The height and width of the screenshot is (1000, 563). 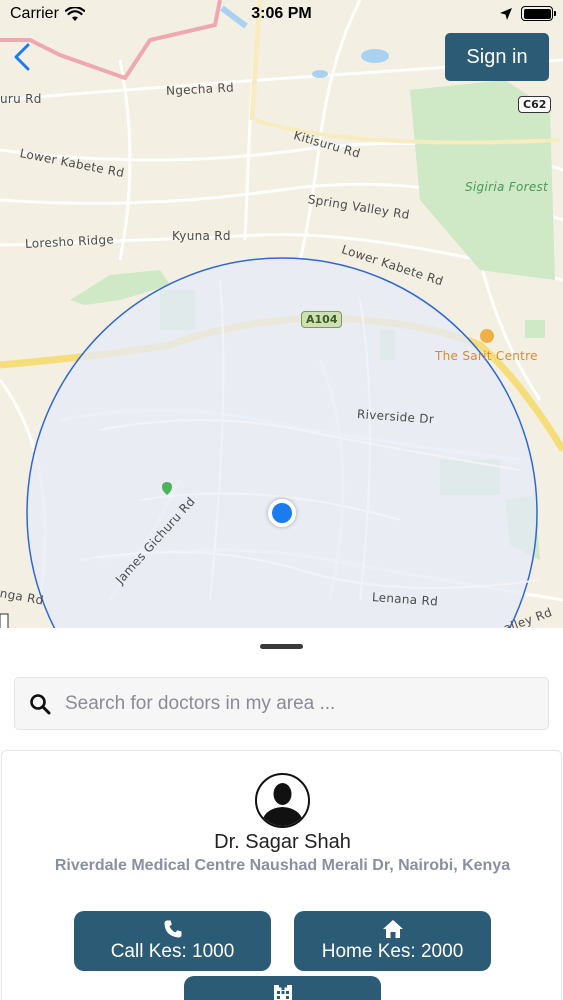 What do you see at coordinates (201, 236) in the screenshot?
I see `map-label-kyuna-rd: Kyuna Rd` at bounding box center [201, 236].